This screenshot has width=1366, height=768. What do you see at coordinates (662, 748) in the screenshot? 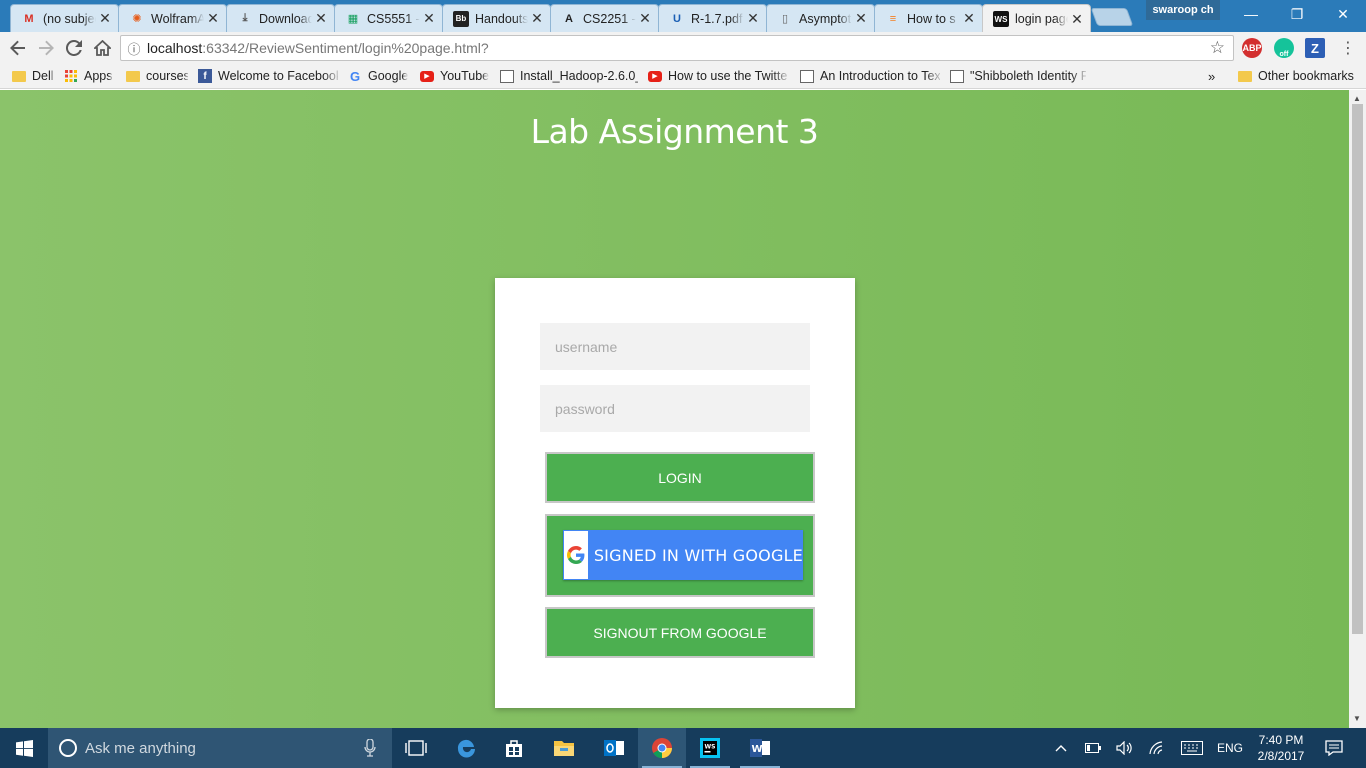
I see `taskbar-chrome-button` at bounding box center [662, 748].